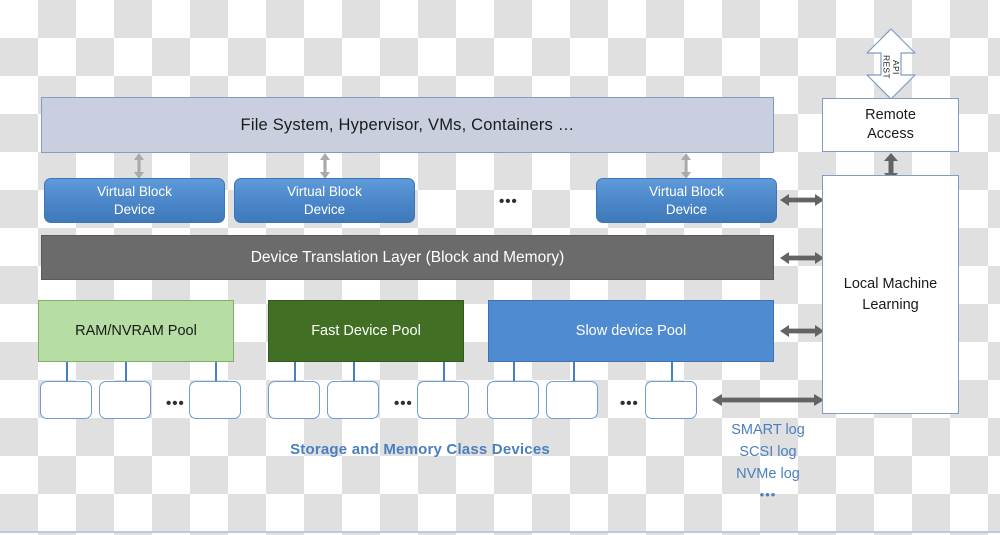 The image size is (1000, 535). Describe the element at coordinates (890, 294) in the screenshot. I see `local-machine-learning-box: Local Machine Learning` at that location.